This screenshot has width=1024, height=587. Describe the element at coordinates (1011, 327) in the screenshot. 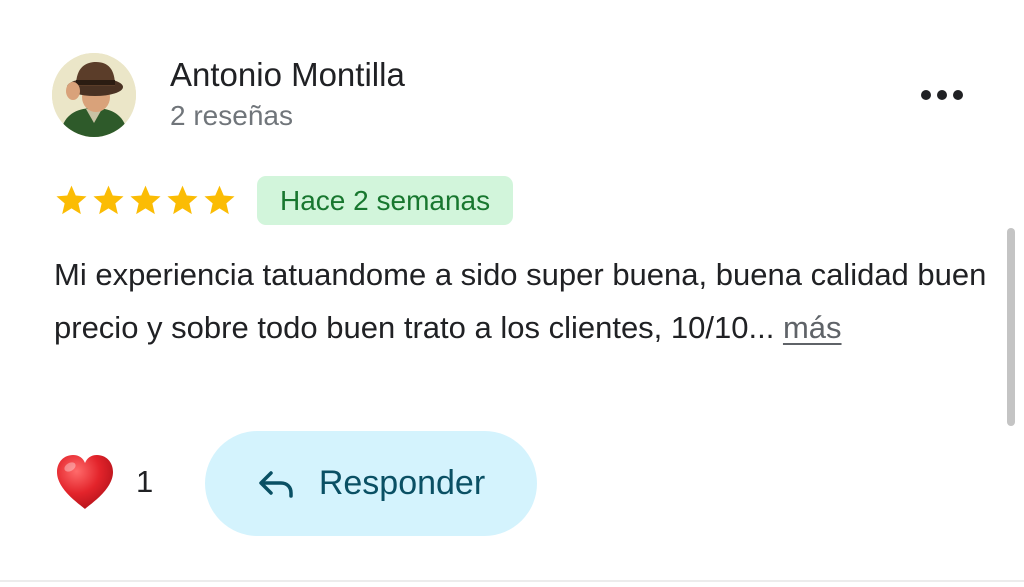

I see `scrollbar` at that location.